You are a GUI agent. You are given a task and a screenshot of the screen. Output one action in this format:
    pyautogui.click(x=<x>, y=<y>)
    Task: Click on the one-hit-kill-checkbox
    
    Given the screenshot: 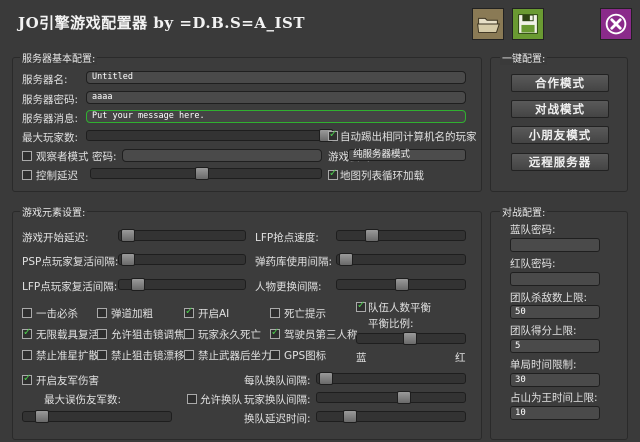 What is the action you would take?
    pyautogui.click(x=27, y=313)
    